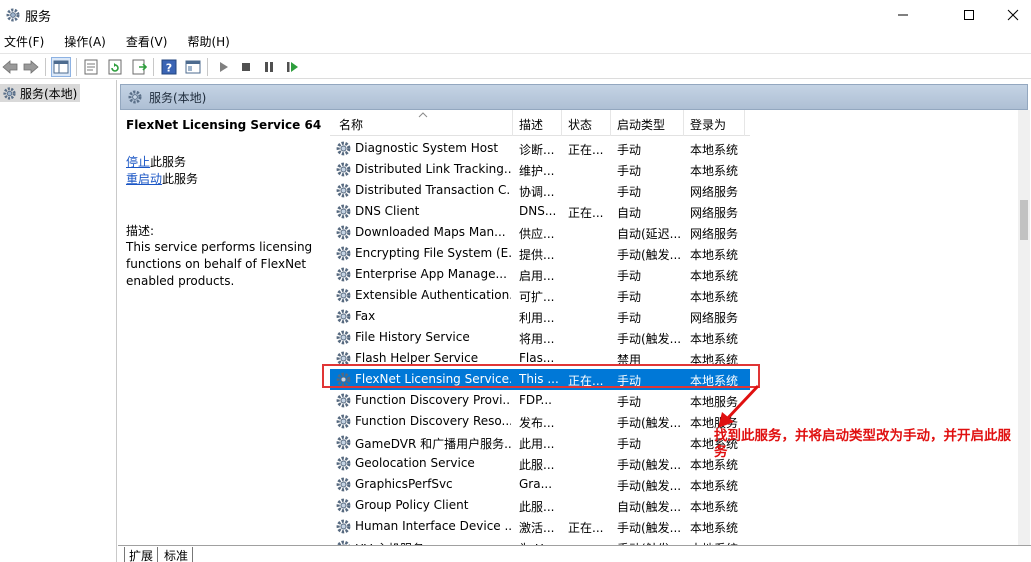 This screenshot has height=562, width=1031. What do you see at coordinates (540, 148) in the screenshot?
I see `table-row: Diagnostic System Host 诊断... 正在... 手动 本地系统` at bounding box center [540, 148].